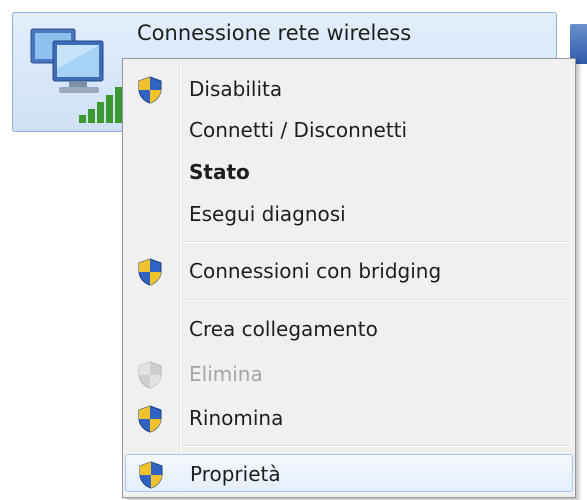 The width and height of the screenshot is (587, 500). What do you see at coordinates (349, 89) in the screenshot?
I see `menu-item-disabilita: Disabilita` at bounding box center [349, 89].